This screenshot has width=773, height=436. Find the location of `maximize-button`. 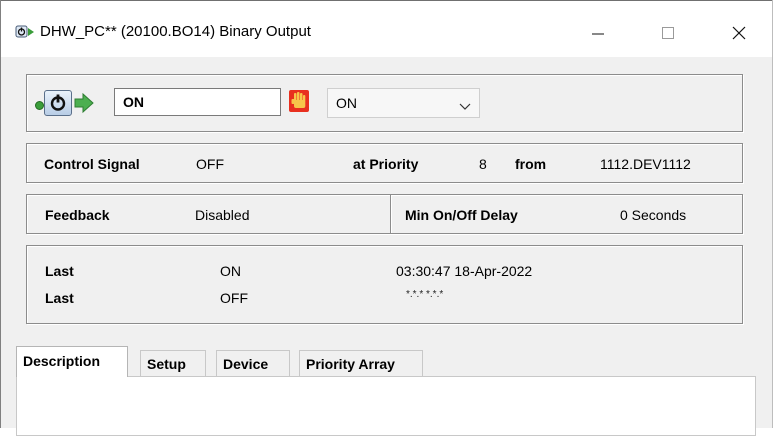

maximize-button is located at coordinates (668, 33).